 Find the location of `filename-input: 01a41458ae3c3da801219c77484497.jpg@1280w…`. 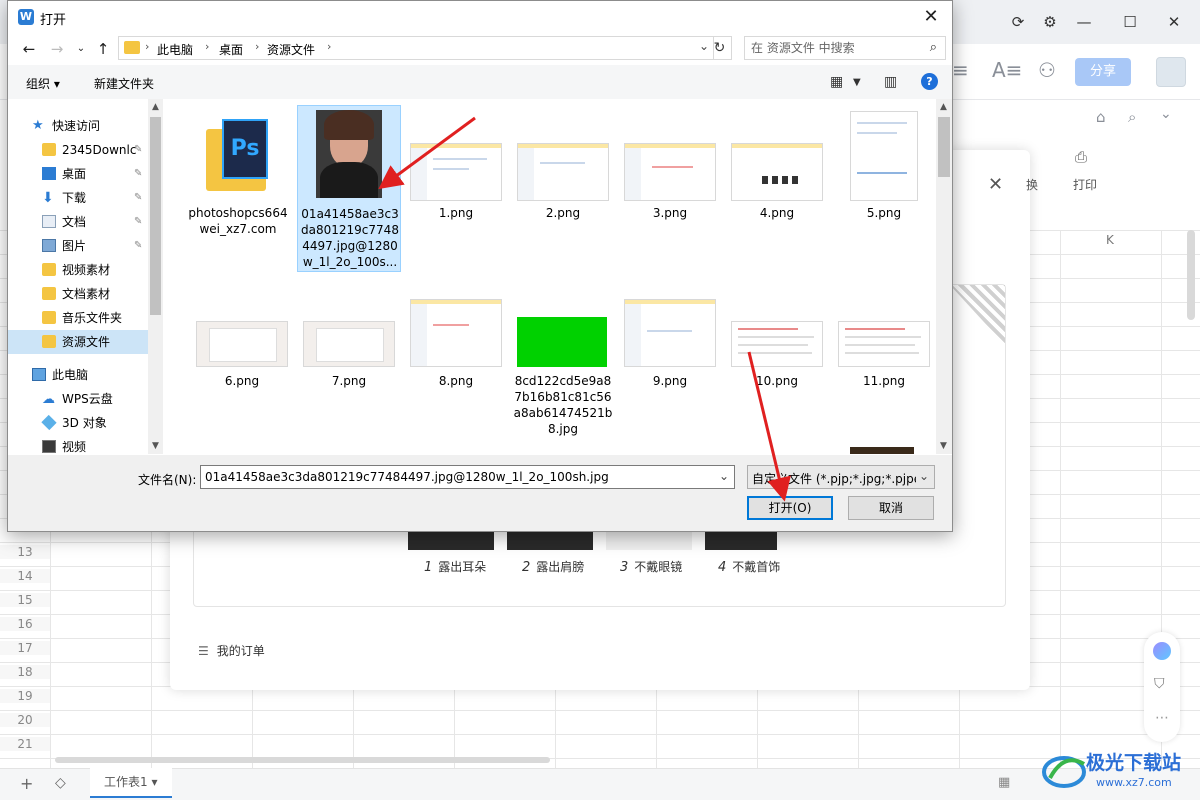

filename-input: 01a41458ae3c3da801219c77484497.jpg@1280w… is located at coordinates (467, 477).